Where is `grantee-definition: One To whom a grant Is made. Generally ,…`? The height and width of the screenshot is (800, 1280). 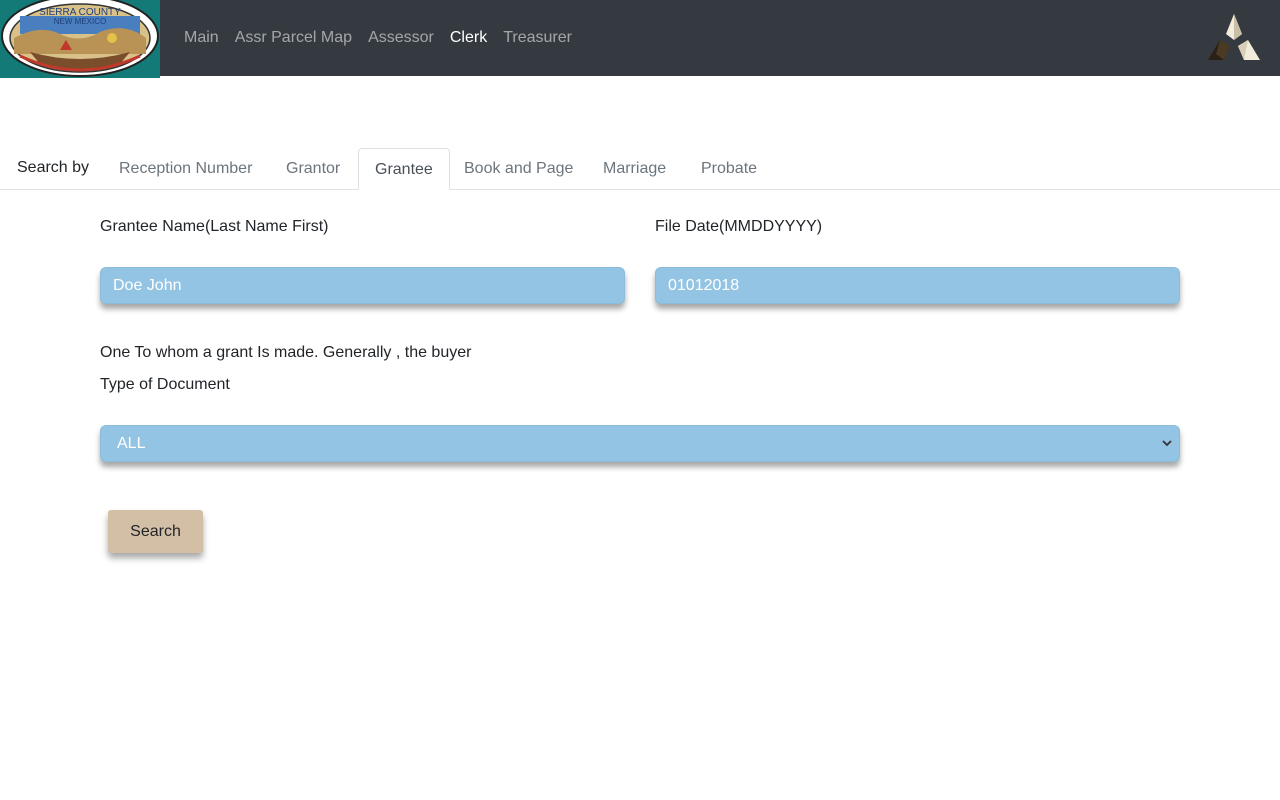 grantee-definition: One To whom a grant Is made. Generally ,… is located at coordinates (286, 352).